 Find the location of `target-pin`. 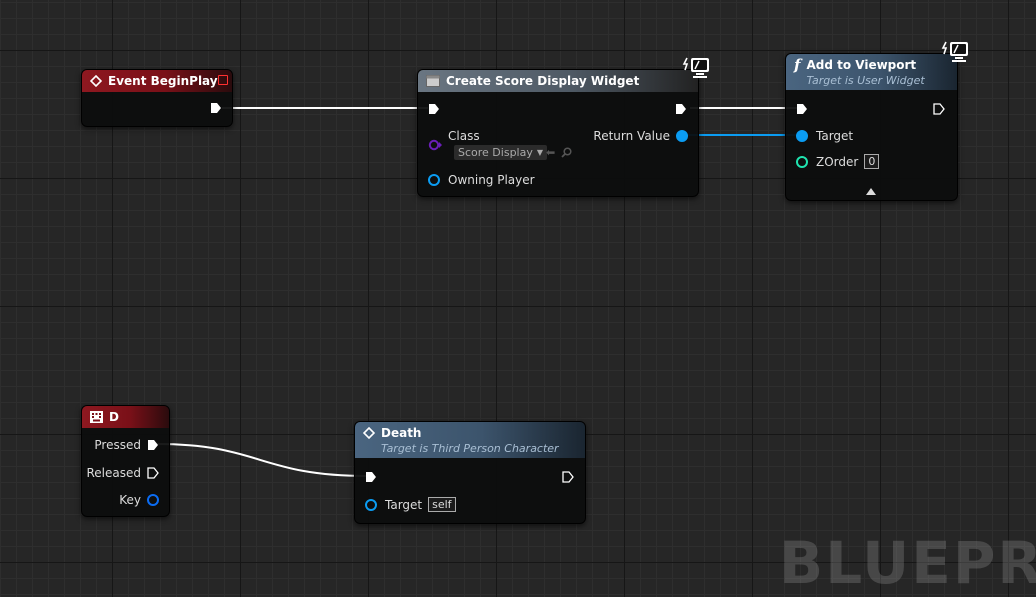

target-pin is located at coordinates (802, 136).